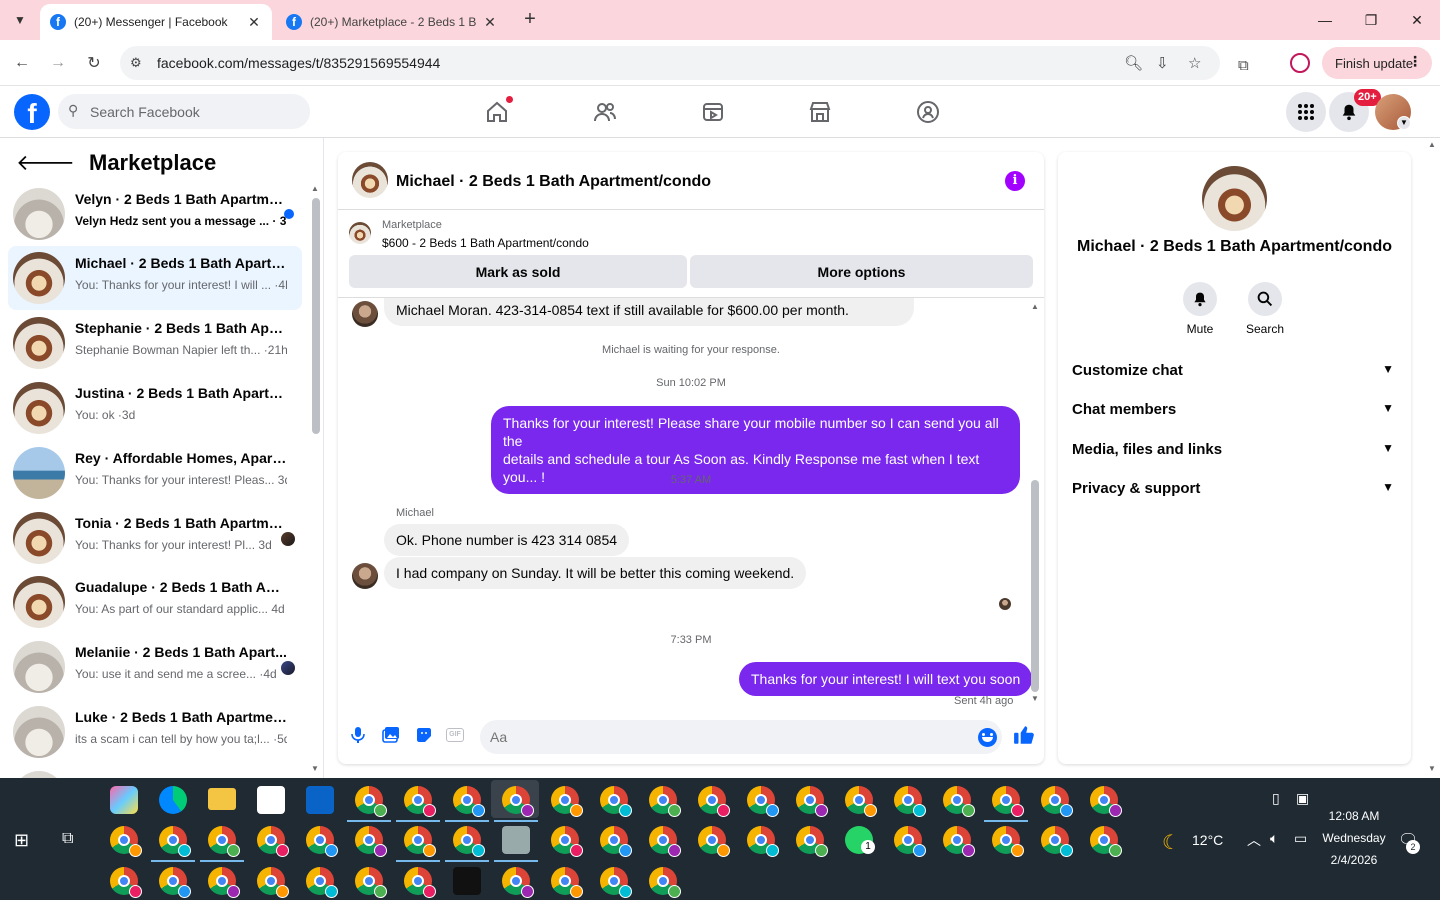  What do you see at coordinates (365, 576) in the screenshot?
I see `sender-avatar` at bounding box center [365, 576].